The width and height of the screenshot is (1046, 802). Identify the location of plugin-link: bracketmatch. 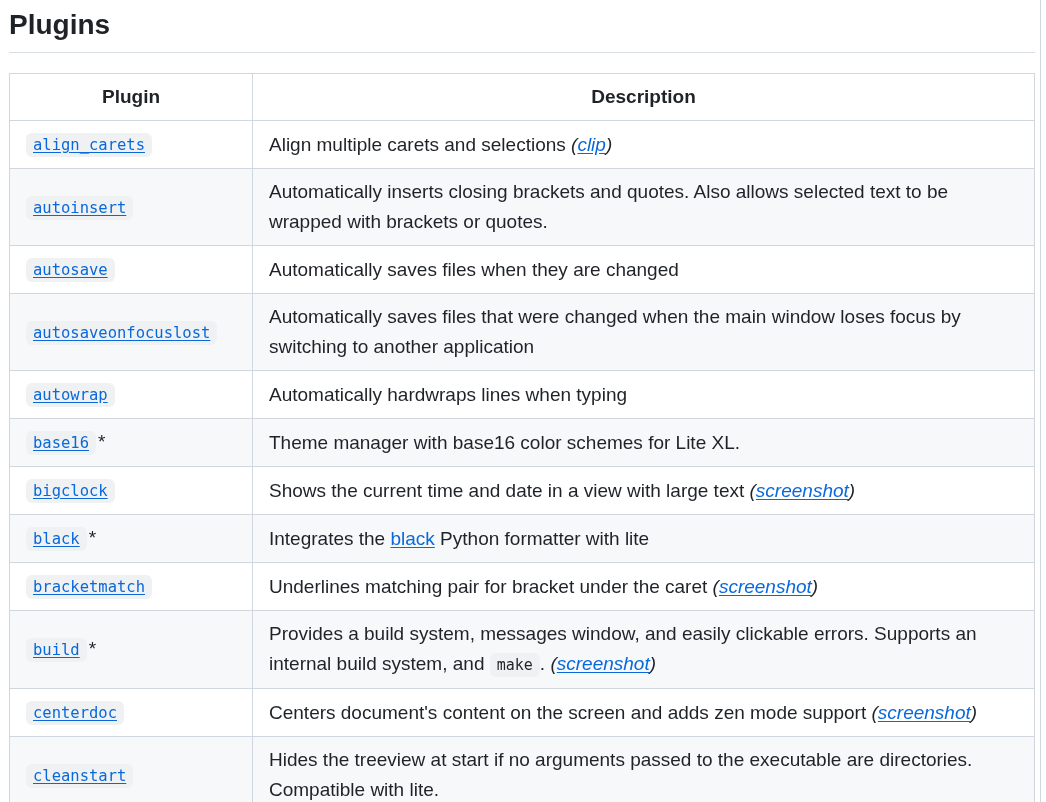
(89, 587).